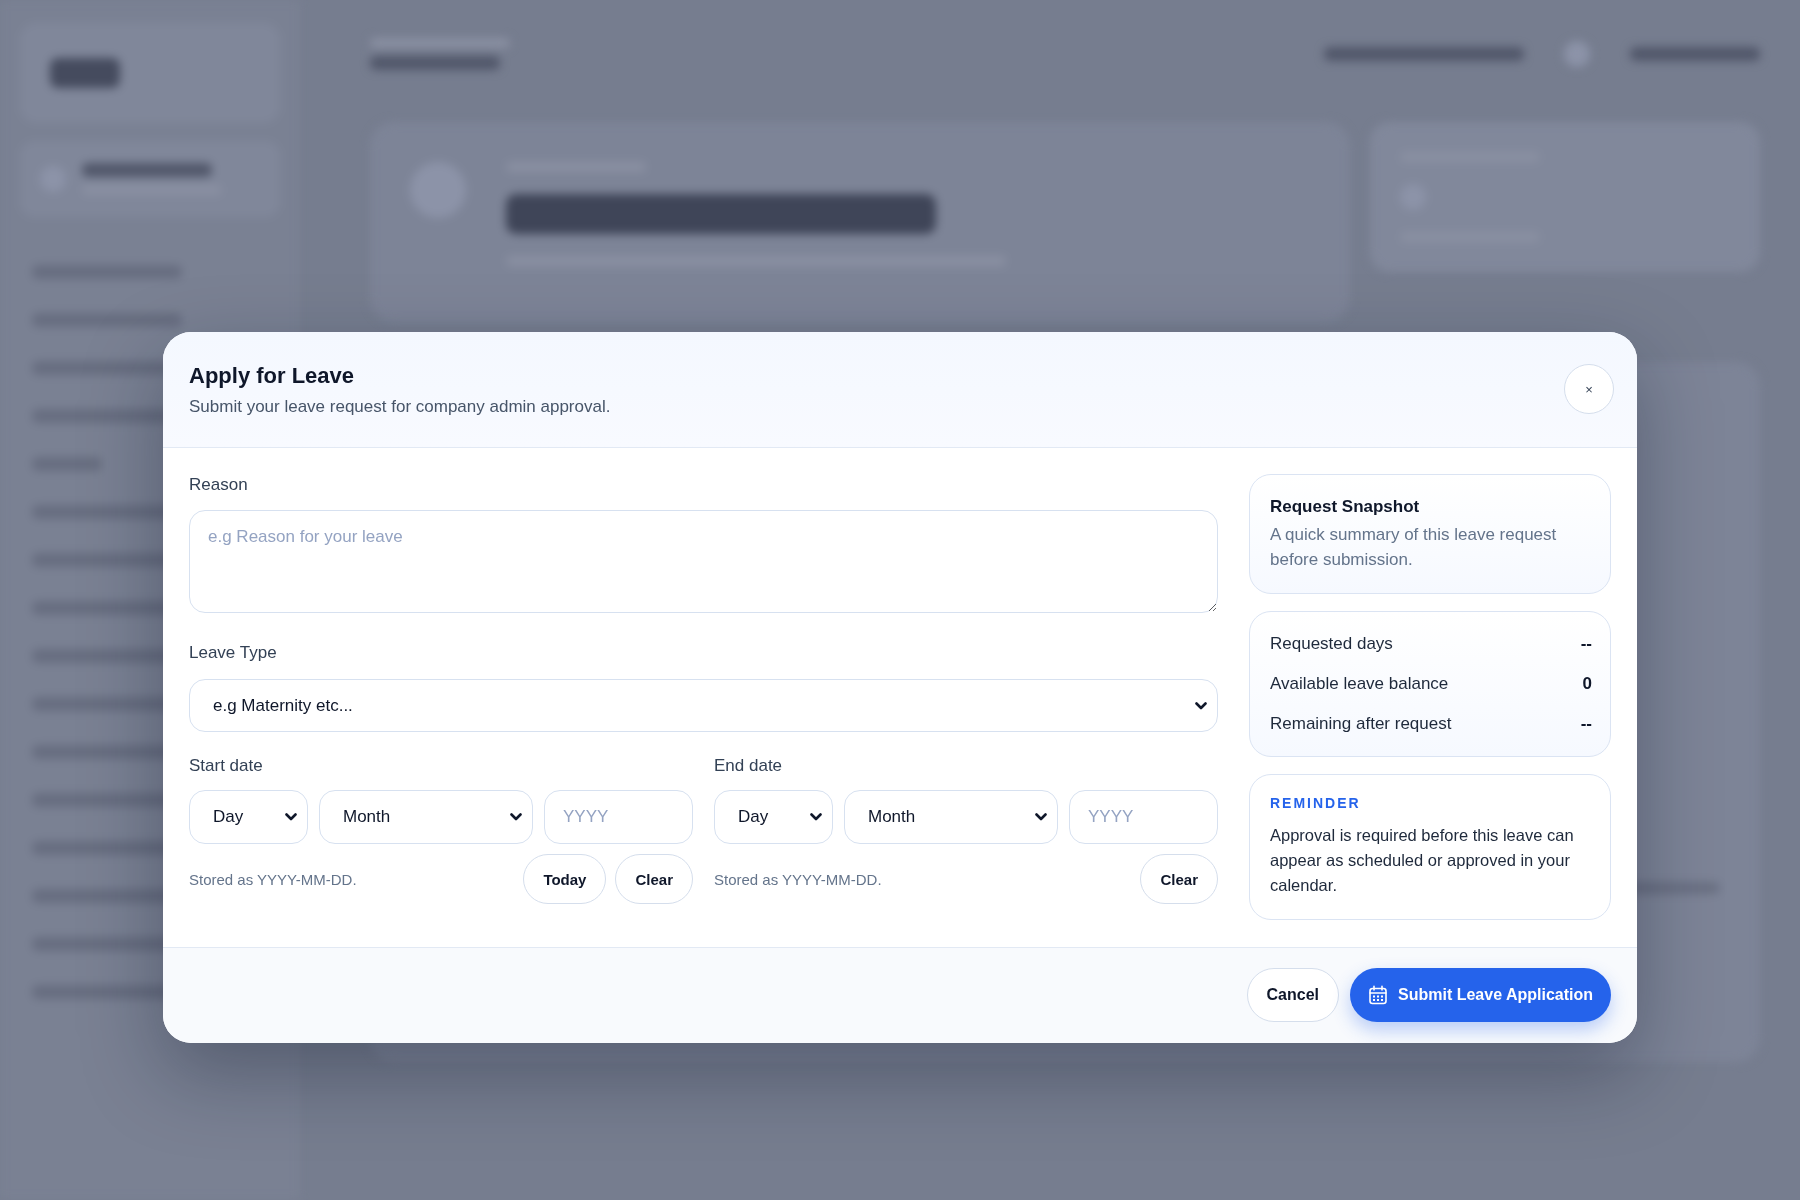 The height and width of the screenshot is (1200, 1800). I want to click on summary-label: Remaining after request, so click(1361, 724).